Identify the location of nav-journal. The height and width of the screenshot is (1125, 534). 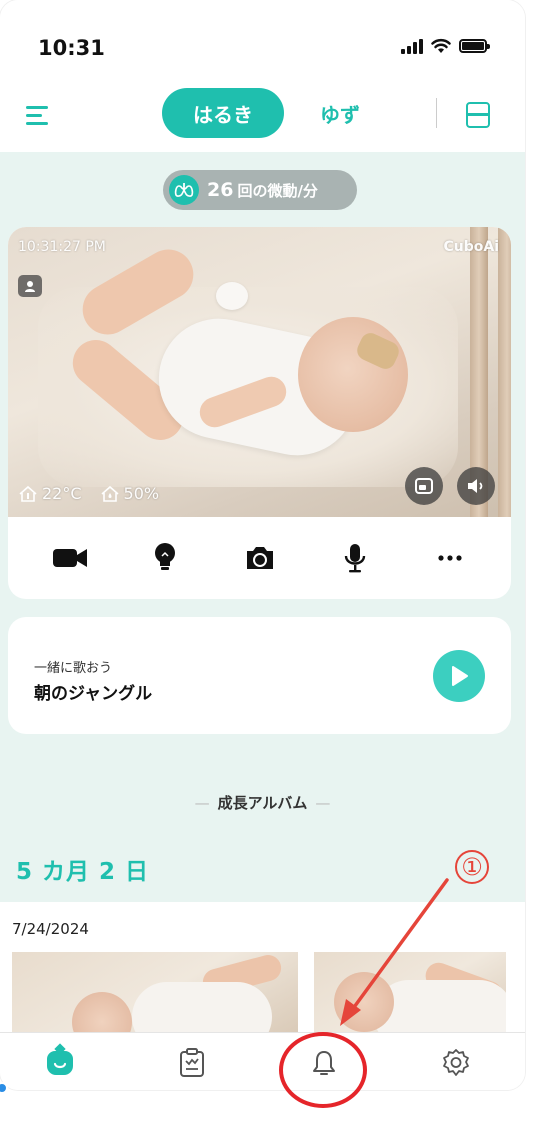
(192, 1063).